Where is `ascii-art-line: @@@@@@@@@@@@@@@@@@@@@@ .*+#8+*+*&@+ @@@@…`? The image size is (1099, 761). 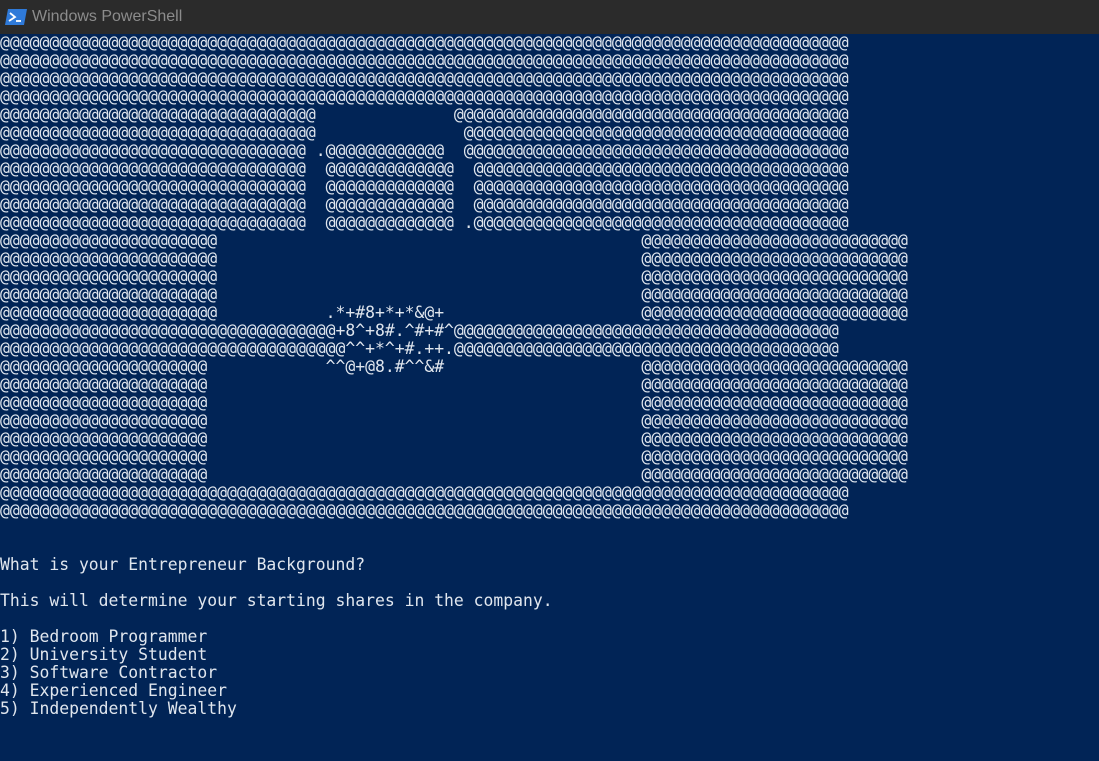 ascii-art-line: @@@@@@@@@@@@@@@@@@@@@@ .*+#8+*+*&@+ @@@@… is located at coordinates (454, 312).